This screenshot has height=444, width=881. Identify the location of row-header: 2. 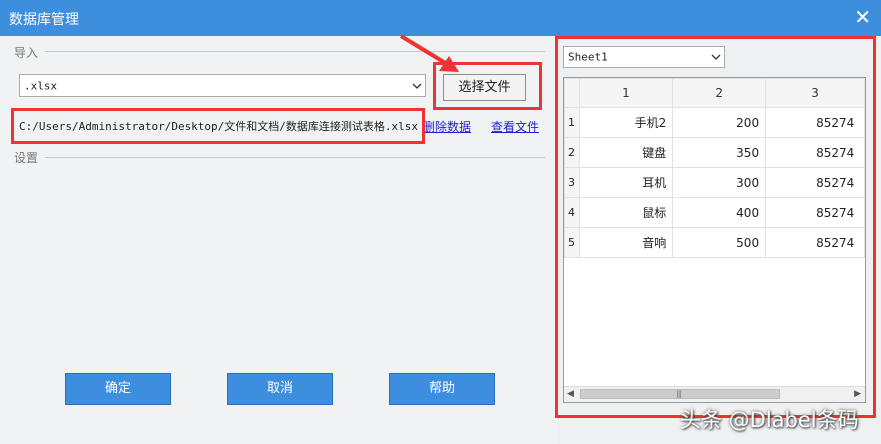
(572, 152).